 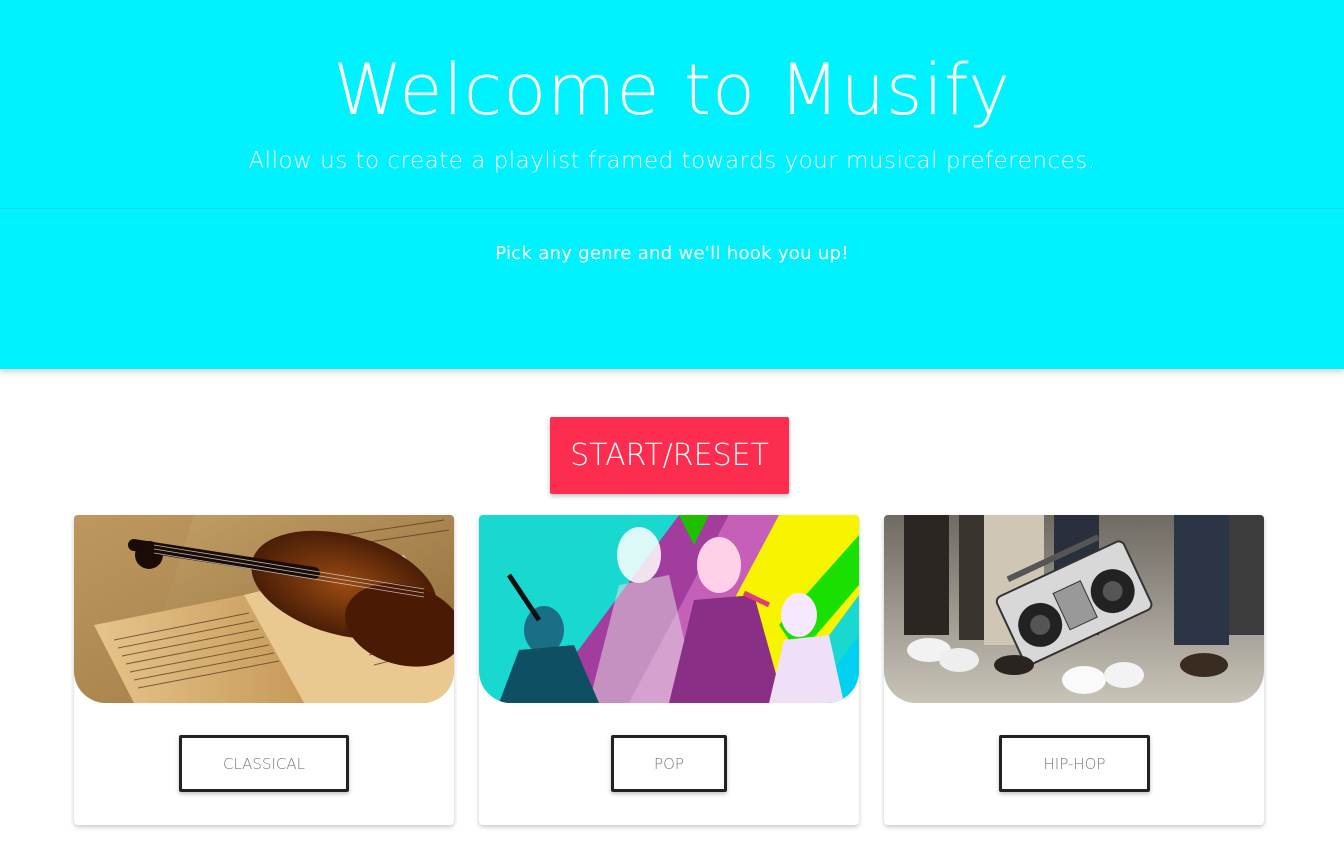 I want to click on hero-divider, so click(x=672, y=208).